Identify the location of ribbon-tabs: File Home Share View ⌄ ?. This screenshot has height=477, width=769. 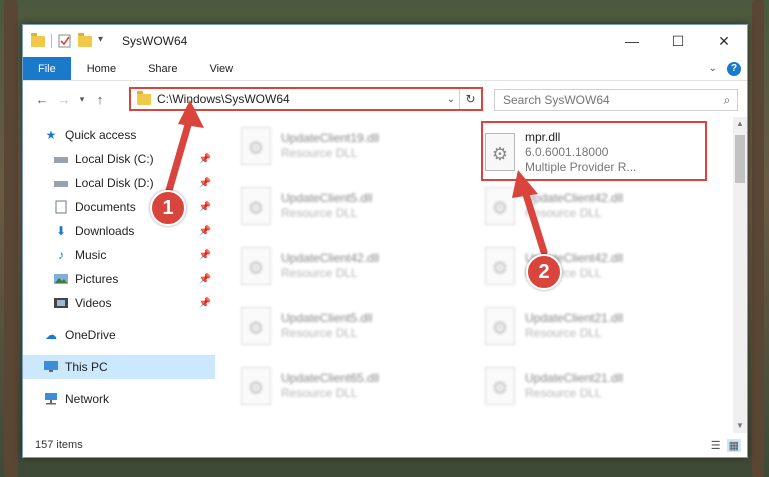
(385, 69).